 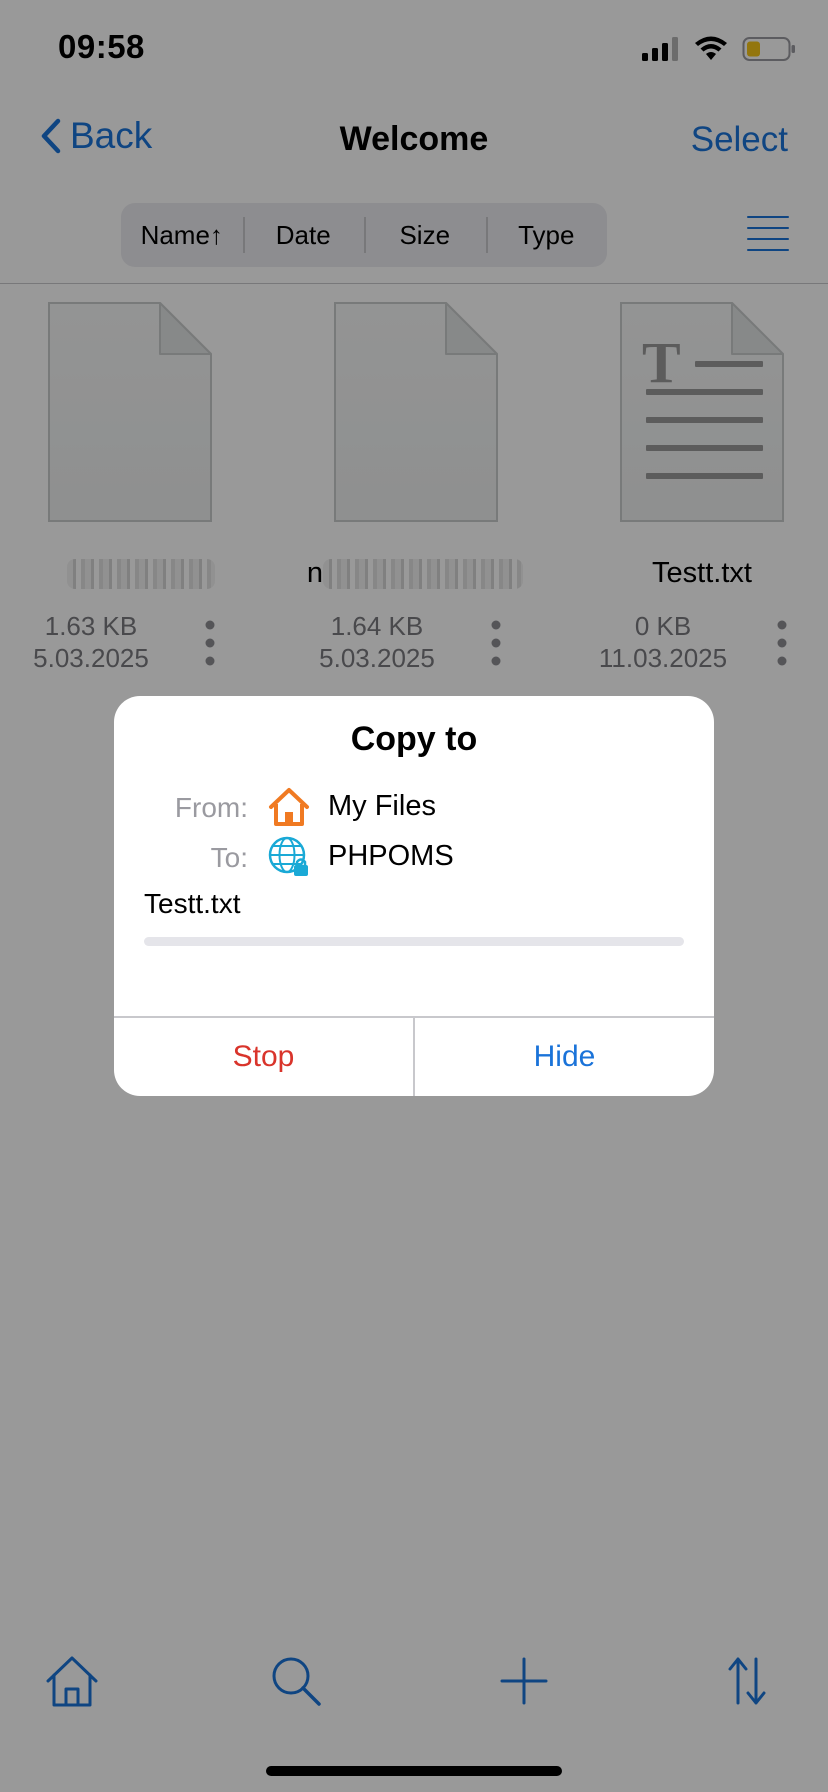 What do you see at coordinates (211, 807) in the screenshot?
I see `from-label: From:` at bounding box center [211, 807].